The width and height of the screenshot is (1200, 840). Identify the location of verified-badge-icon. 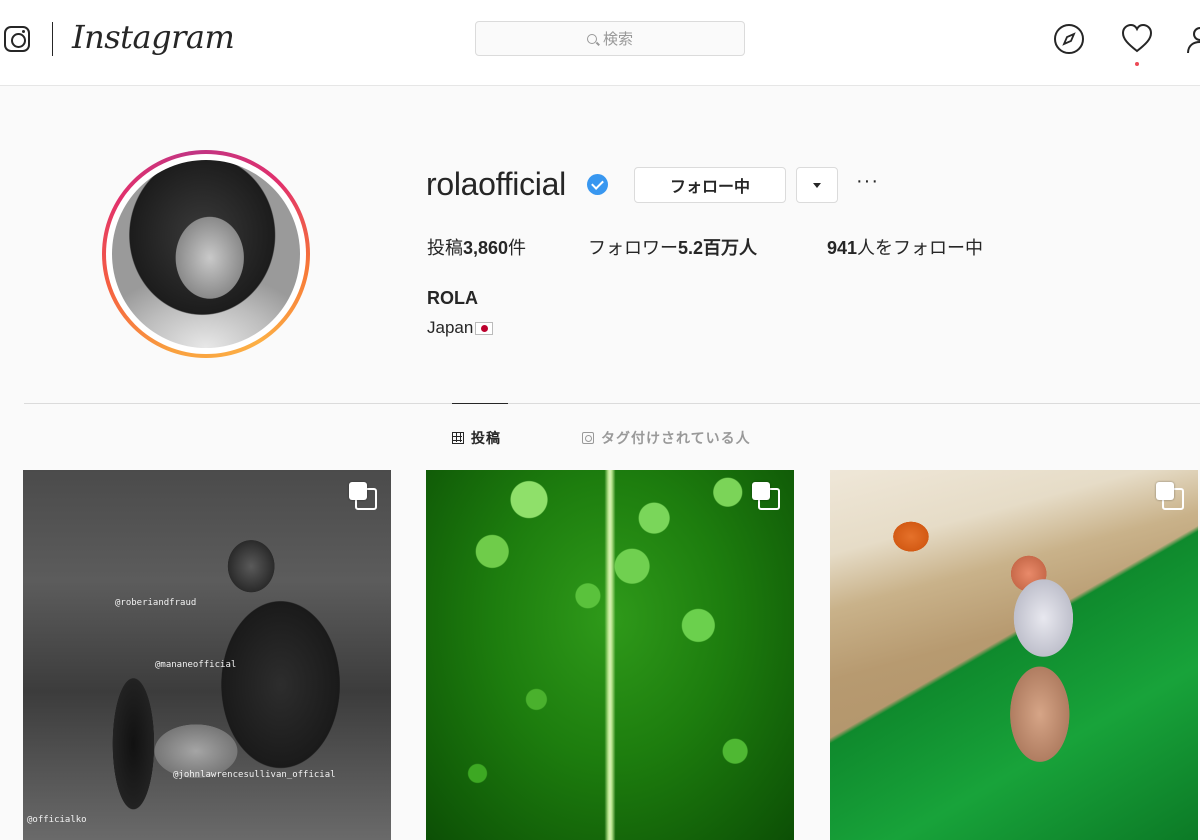
(597, 184).